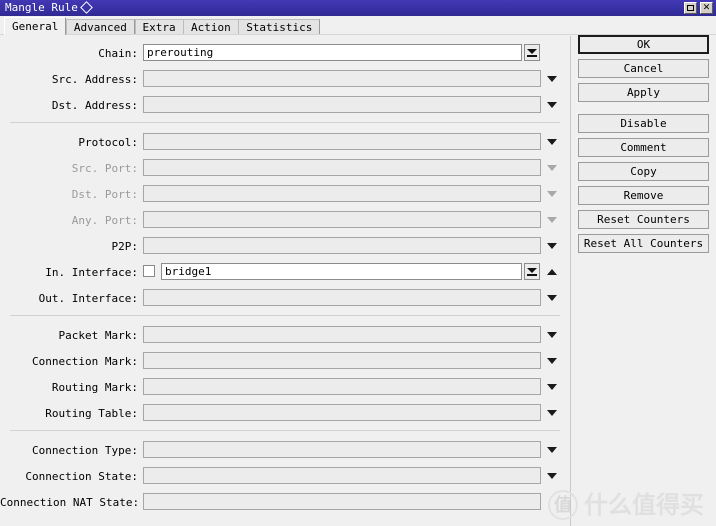 The width and height of the screenshot is (716, 526). I want to click on comment-button: Comment, so click(643, 147).